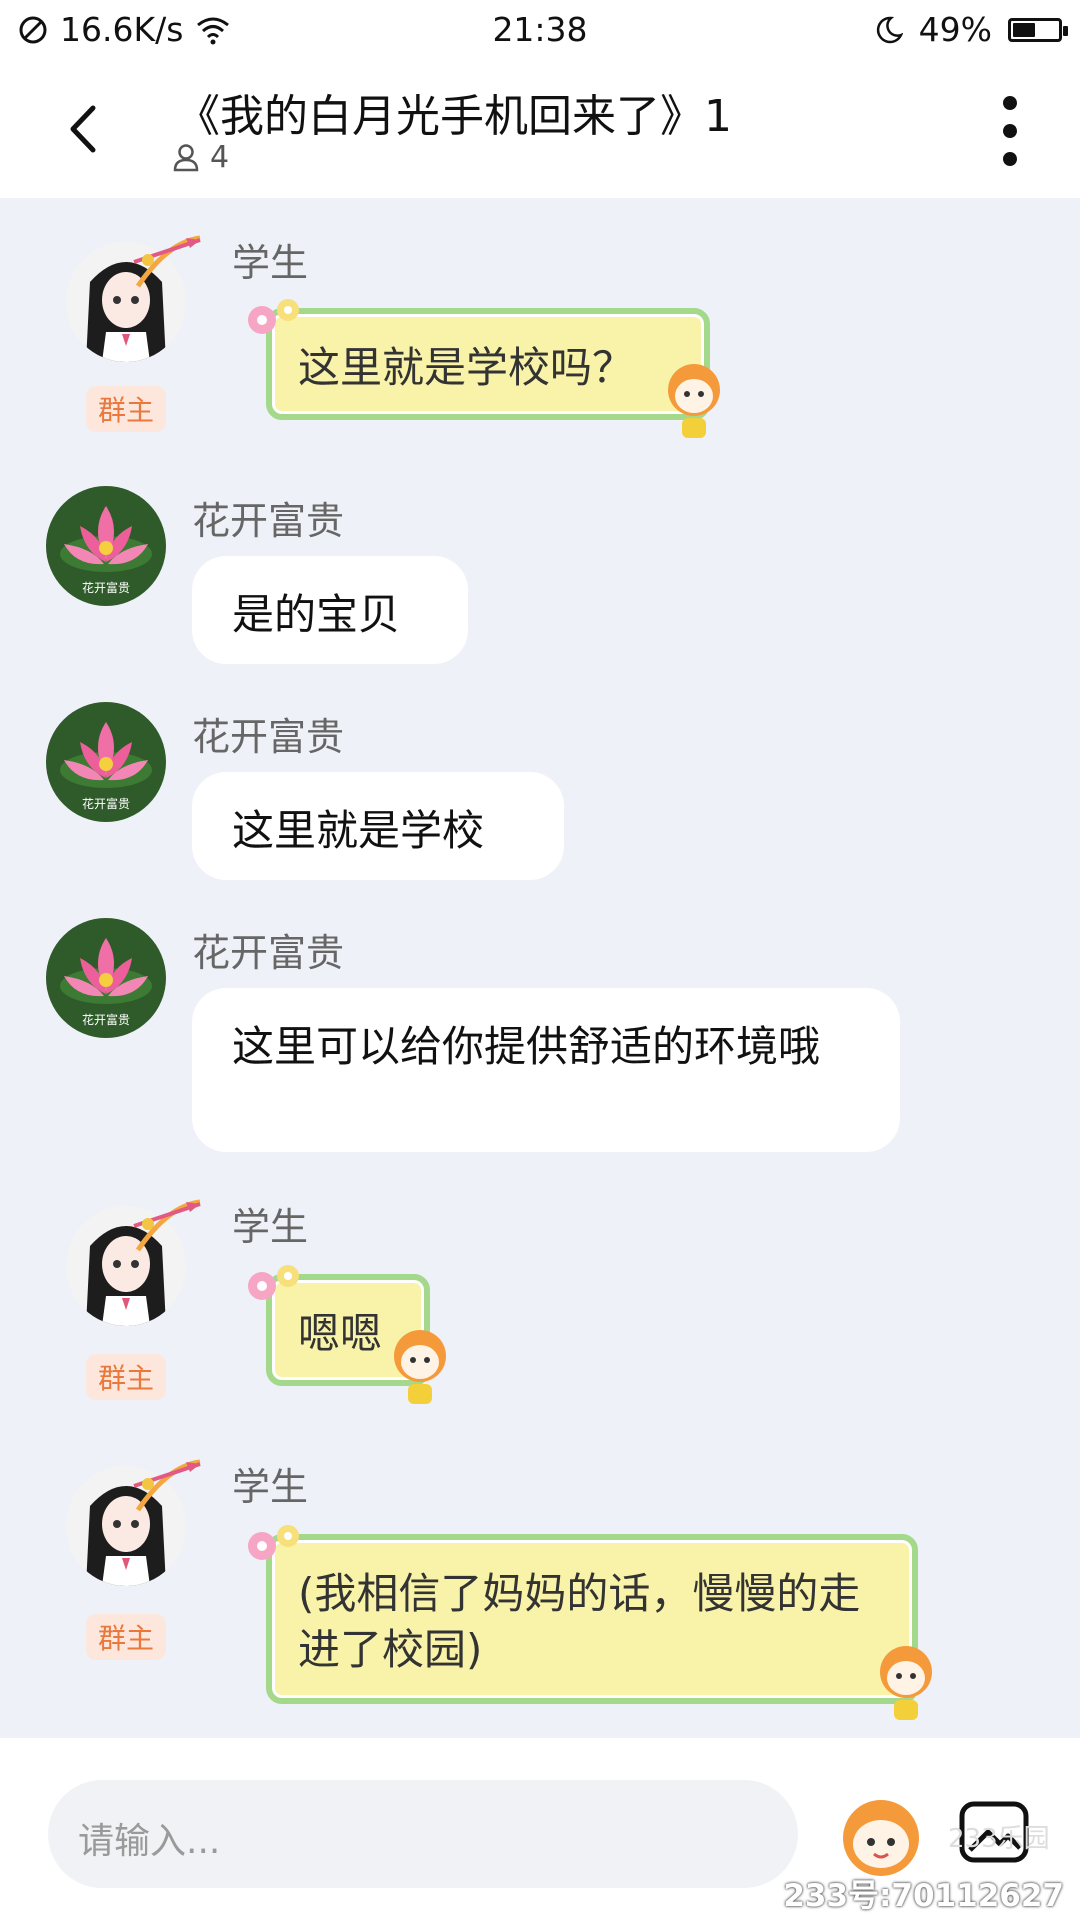 Image resolution: width=1080 pixels, height=1920 pixels. Describe the element at coordinates (923, 1896) in the screenshot. I see `watermark-text: 233号:70112627` at that location.